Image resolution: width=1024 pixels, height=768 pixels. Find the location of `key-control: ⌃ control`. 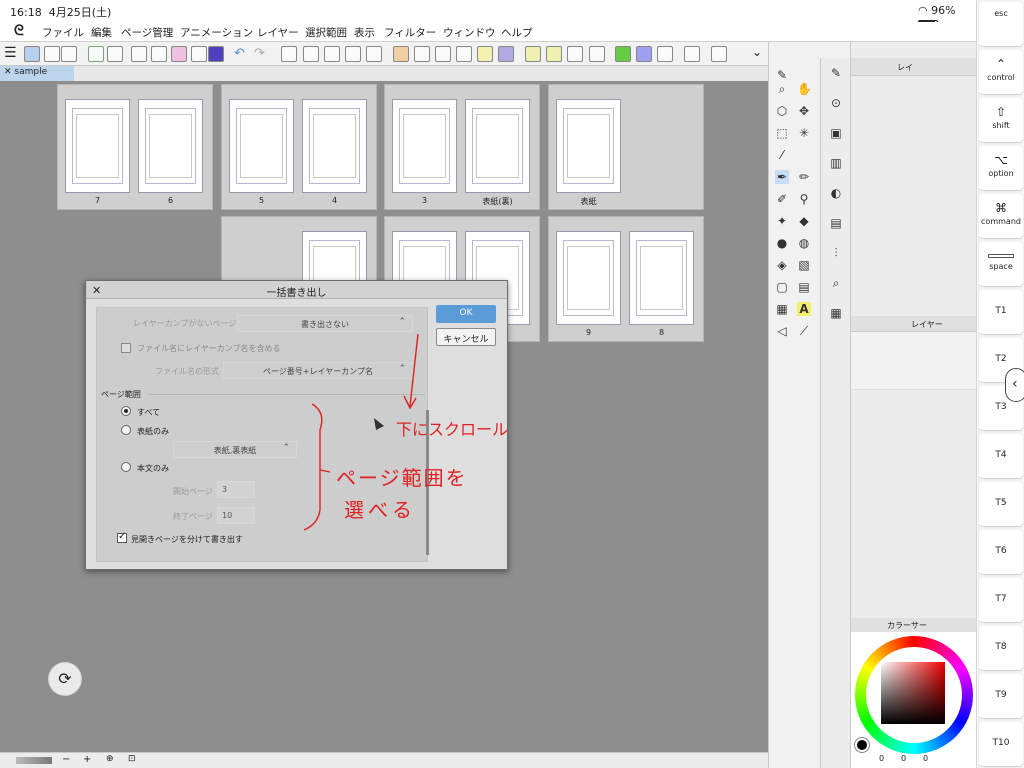

key-control: ⌃ control is located at coordinates (1001, 72).